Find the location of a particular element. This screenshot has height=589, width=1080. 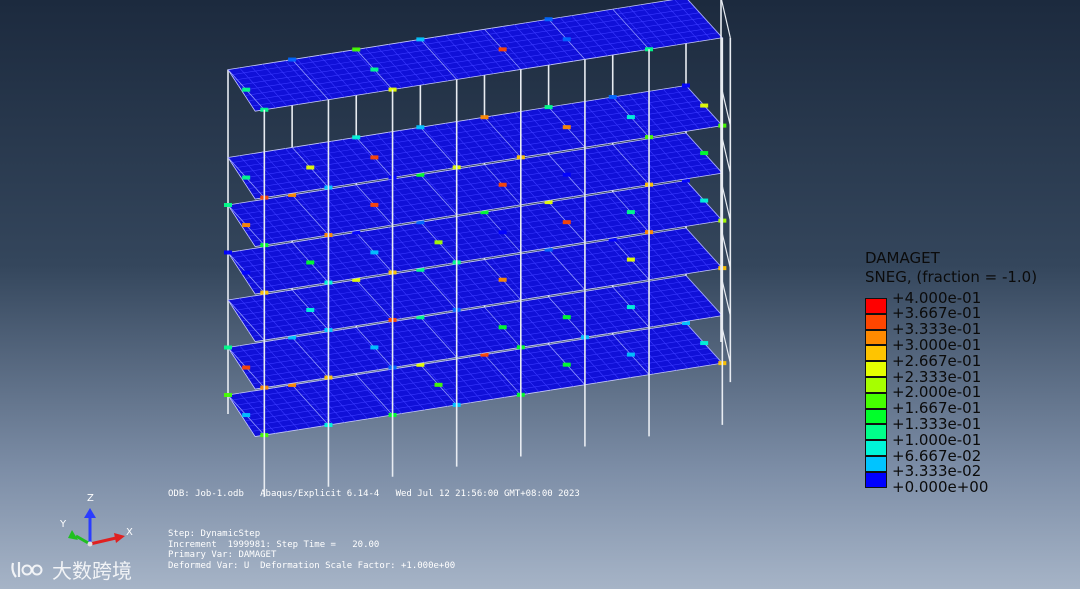

legend-title-section: SNEG, (fraction = -1.0) is located at coordinates (951, 277).